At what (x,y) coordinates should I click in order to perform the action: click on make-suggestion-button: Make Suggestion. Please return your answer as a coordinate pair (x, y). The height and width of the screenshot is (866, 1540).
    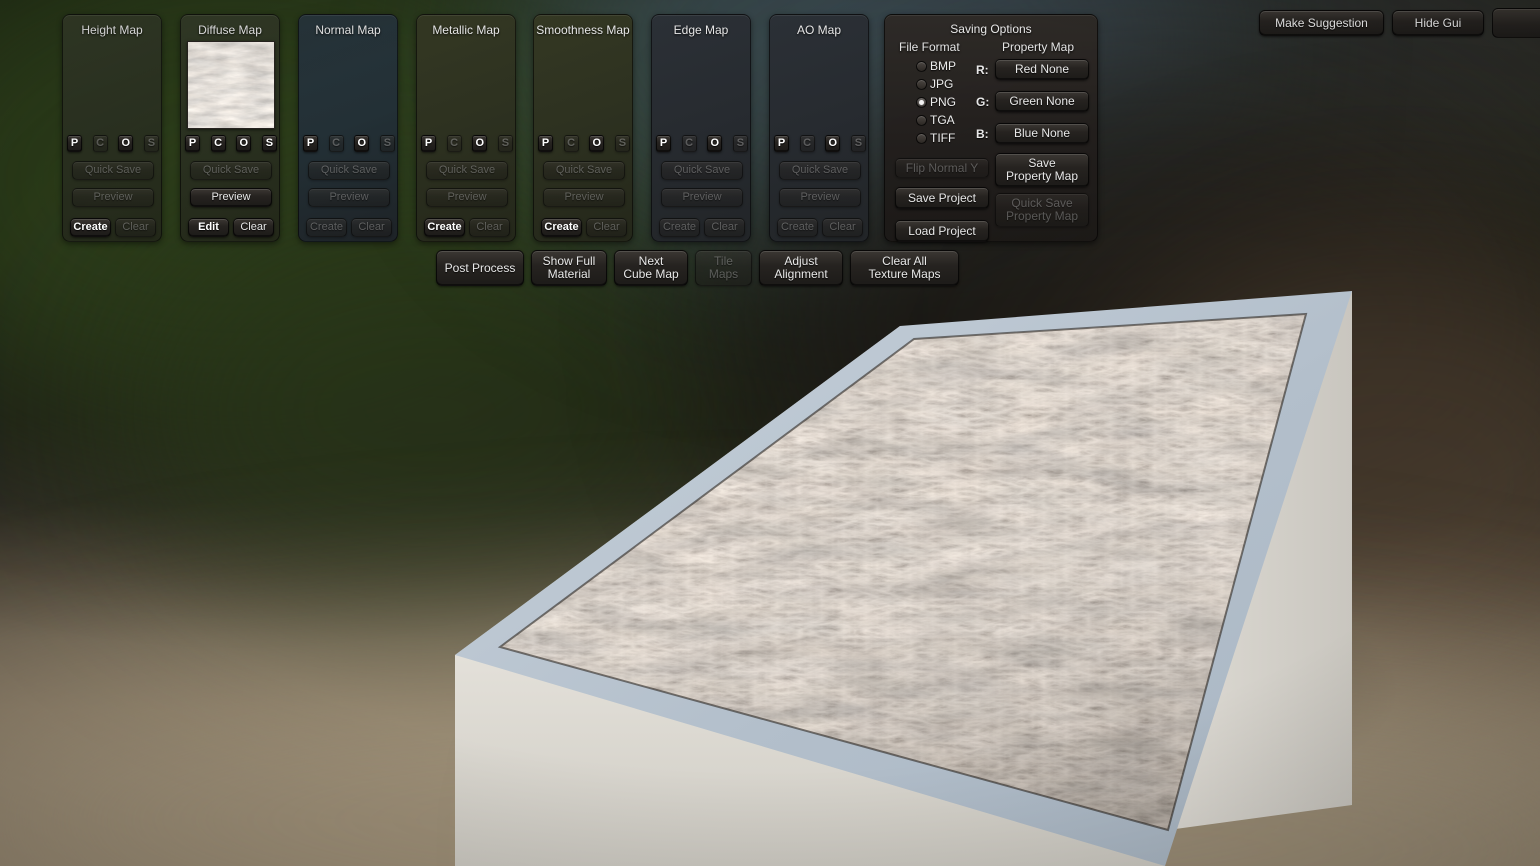
    Looking at the image, I should click on (1321, 23).